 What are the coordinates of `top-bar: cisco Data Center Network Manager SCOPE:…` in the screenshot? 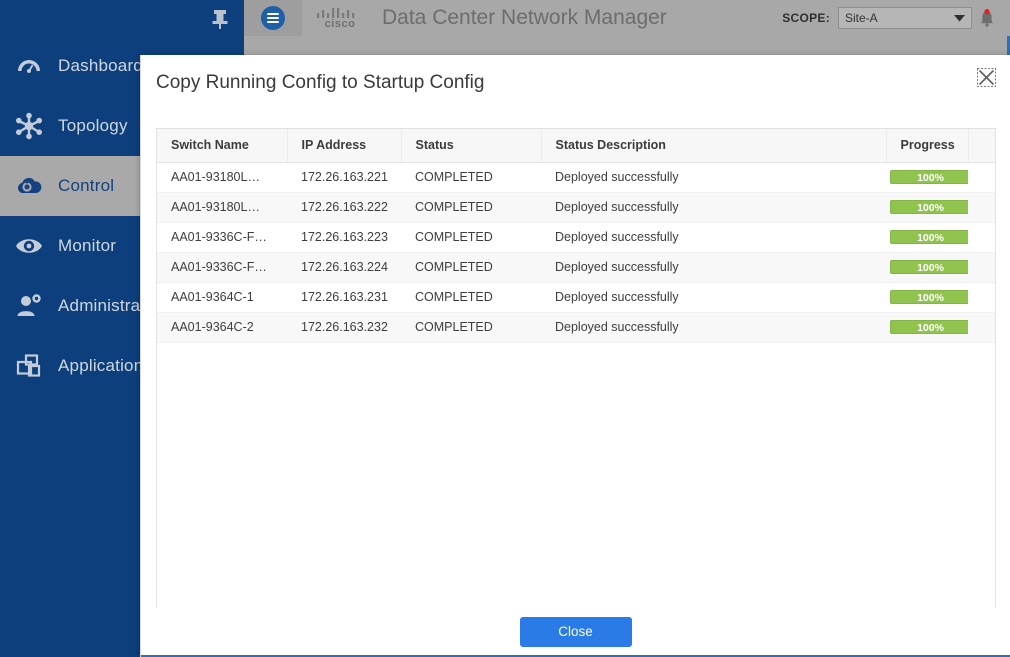 It's located at (627, 18).